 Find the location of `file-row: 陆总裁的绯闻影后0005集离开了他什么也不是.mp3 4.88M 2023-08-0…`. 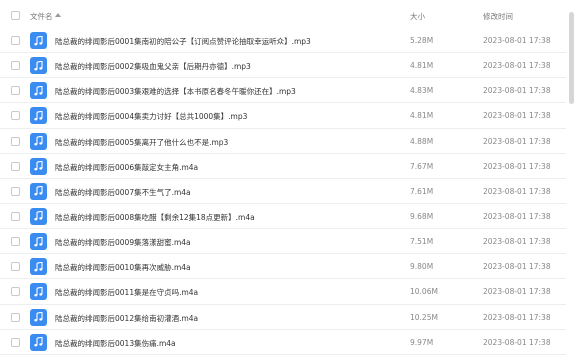

file-row: 陆总裁的绯闻影后0005集离开了他什么也不是.mp3 4.88M 2023-08-0… is located at coordinates (283, 141).